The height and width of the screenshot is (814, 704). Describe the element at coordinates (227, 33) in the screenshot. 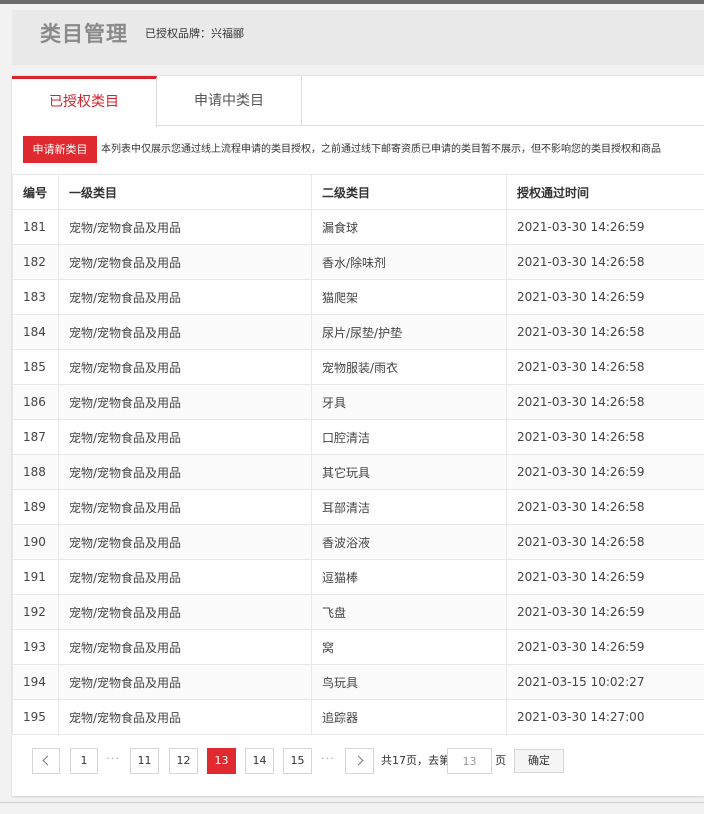

I see `brand-value: 兴福郦` at that location.